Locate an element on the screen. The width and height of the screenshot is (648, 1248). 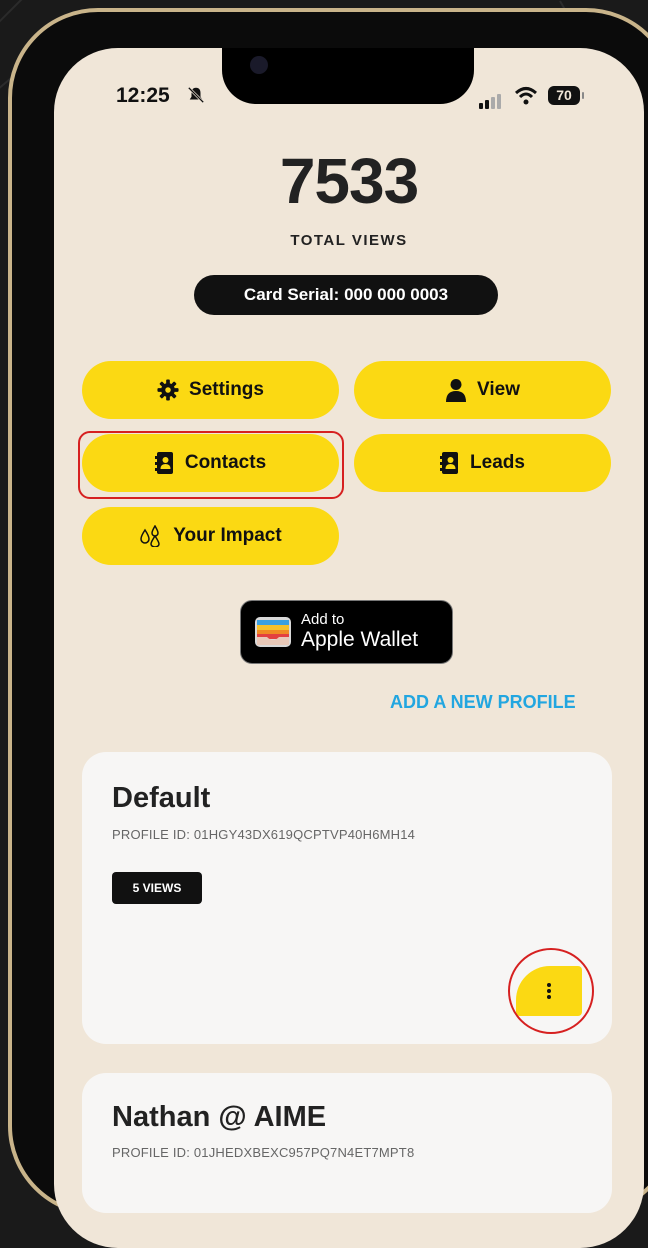
wallet-text: Add to Apple Wallet is located at coordinates (359, 632).